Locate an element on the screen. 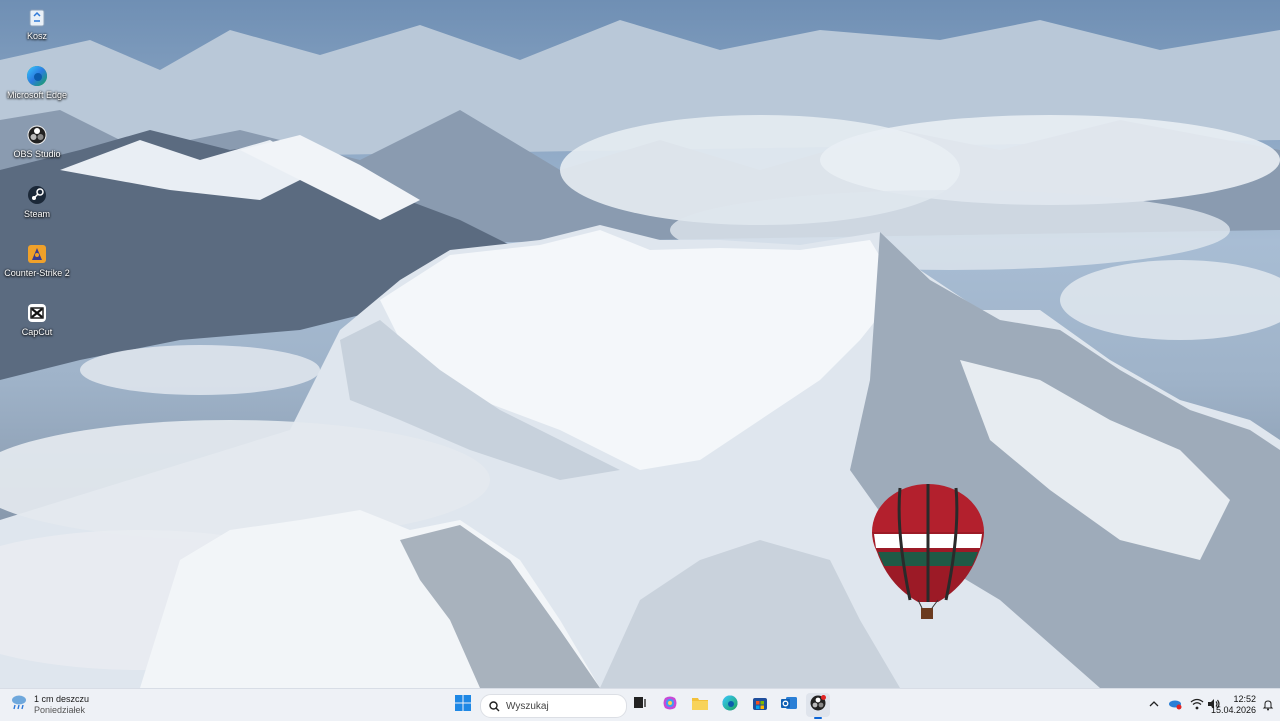 This screenshot has height=721, width=1280. start-button is located at coordinates (463, 705).